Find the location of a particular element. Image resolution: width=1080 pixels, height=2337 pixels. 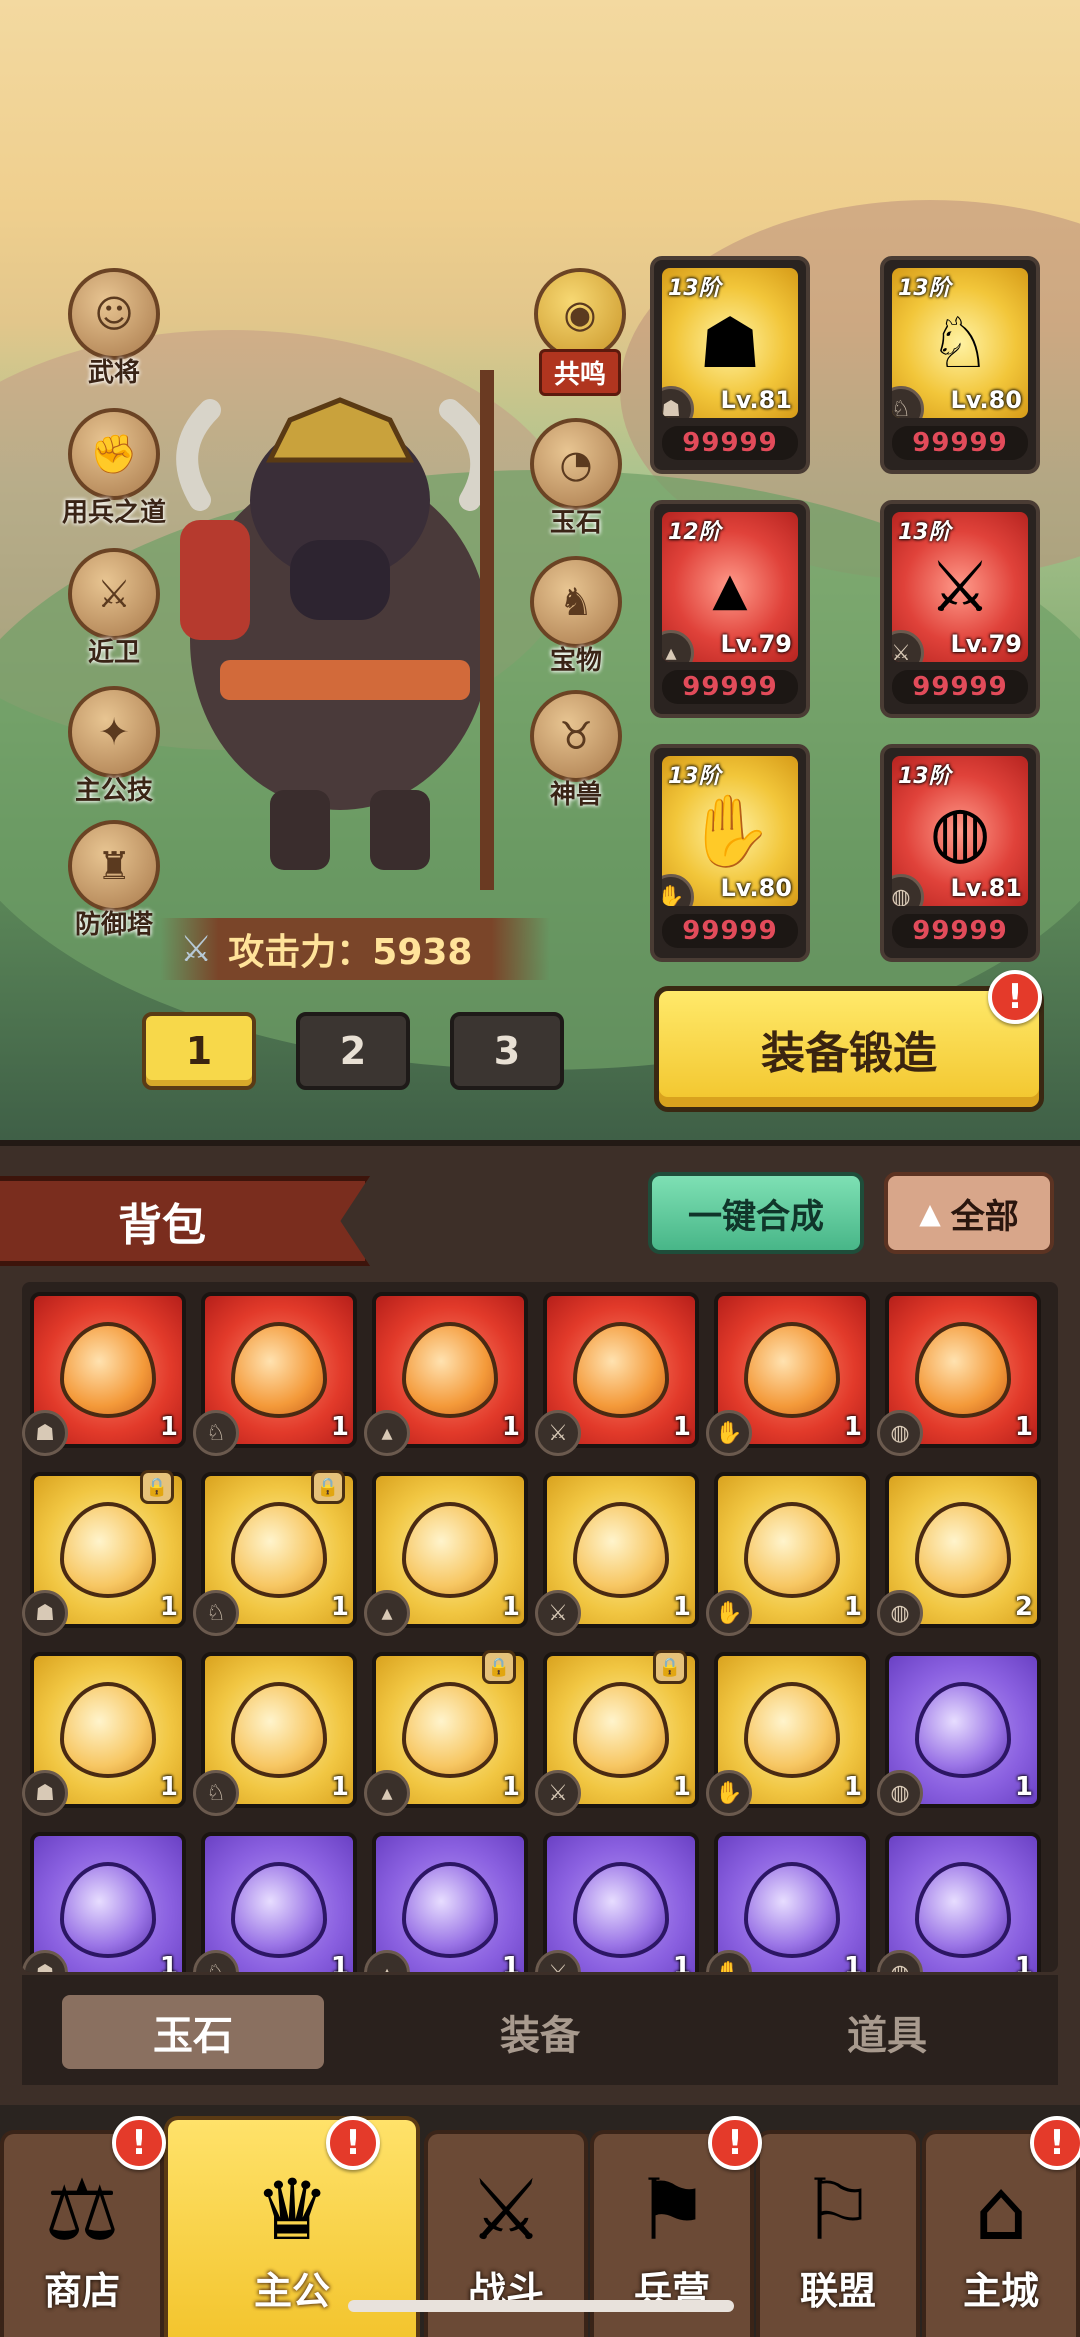

bag-item-gold-gem: 1 ☗ is located at coordinates (104, 1734).